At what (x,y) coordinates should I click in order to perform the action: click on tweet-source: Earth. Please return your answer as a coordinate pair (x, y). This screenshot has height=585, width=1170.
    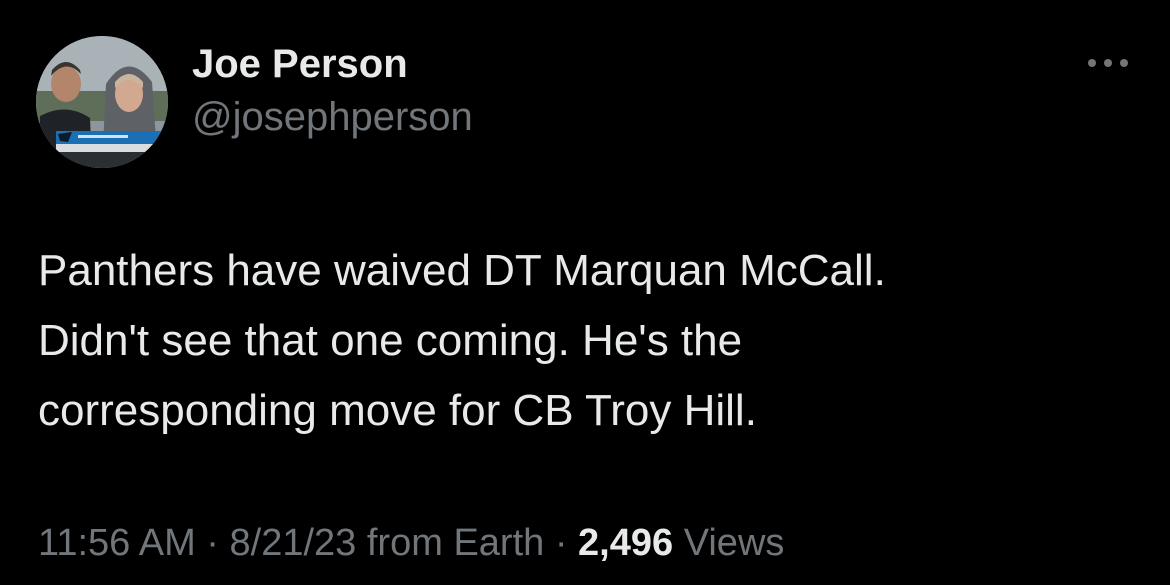
    Looking at the image, I should click on (499, 543).